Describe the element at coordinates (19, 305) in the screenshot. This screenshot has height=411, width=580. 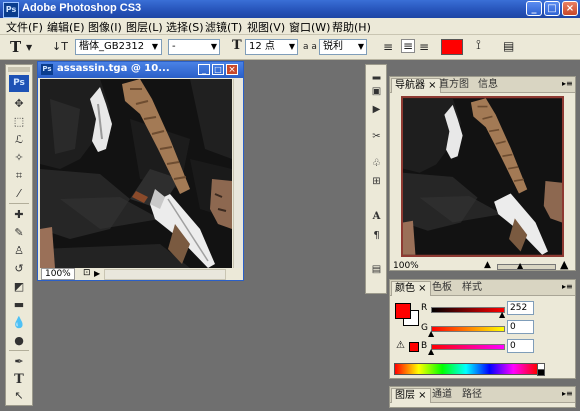
I see `gradient-tool-icon: ▬` at that location.